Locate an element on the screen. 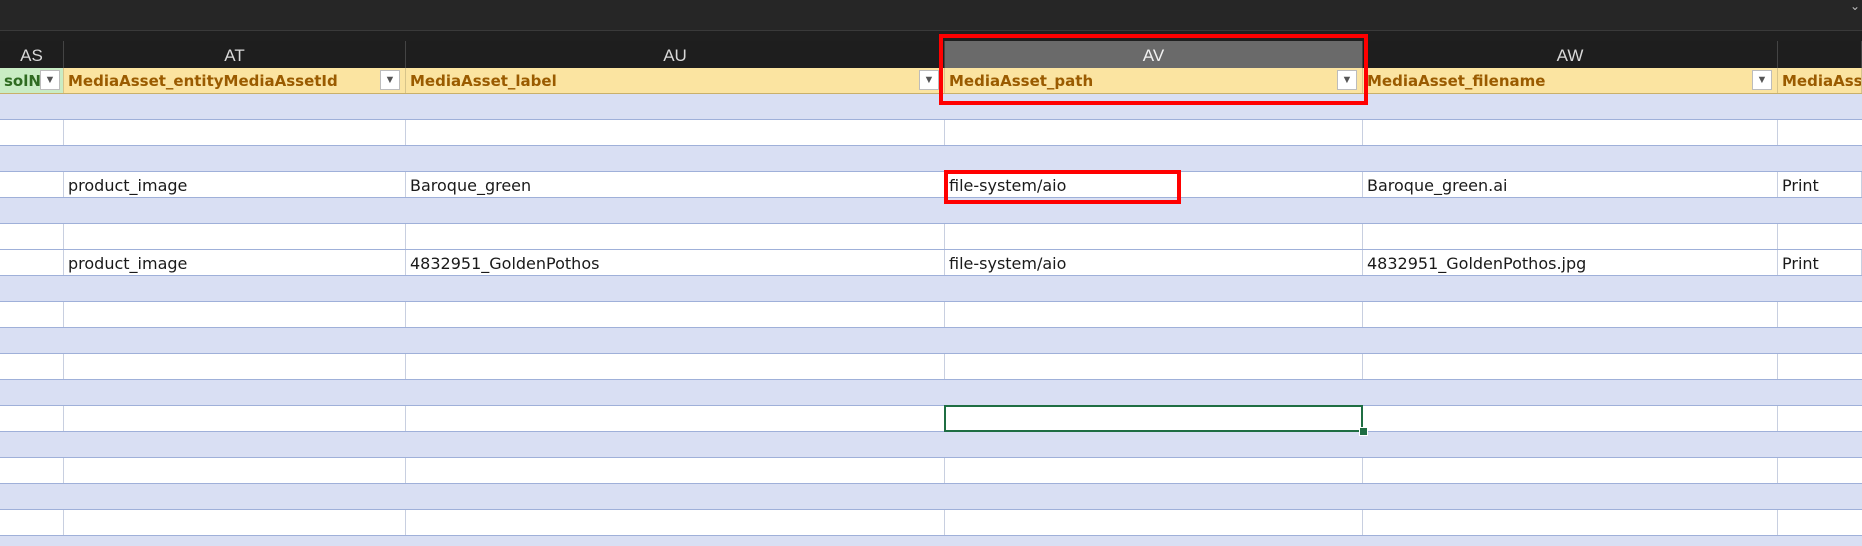 The height and width of the screenshot is (546, 1862). header-label-au: MediaAsset_label is located at coordinates (483, 81).